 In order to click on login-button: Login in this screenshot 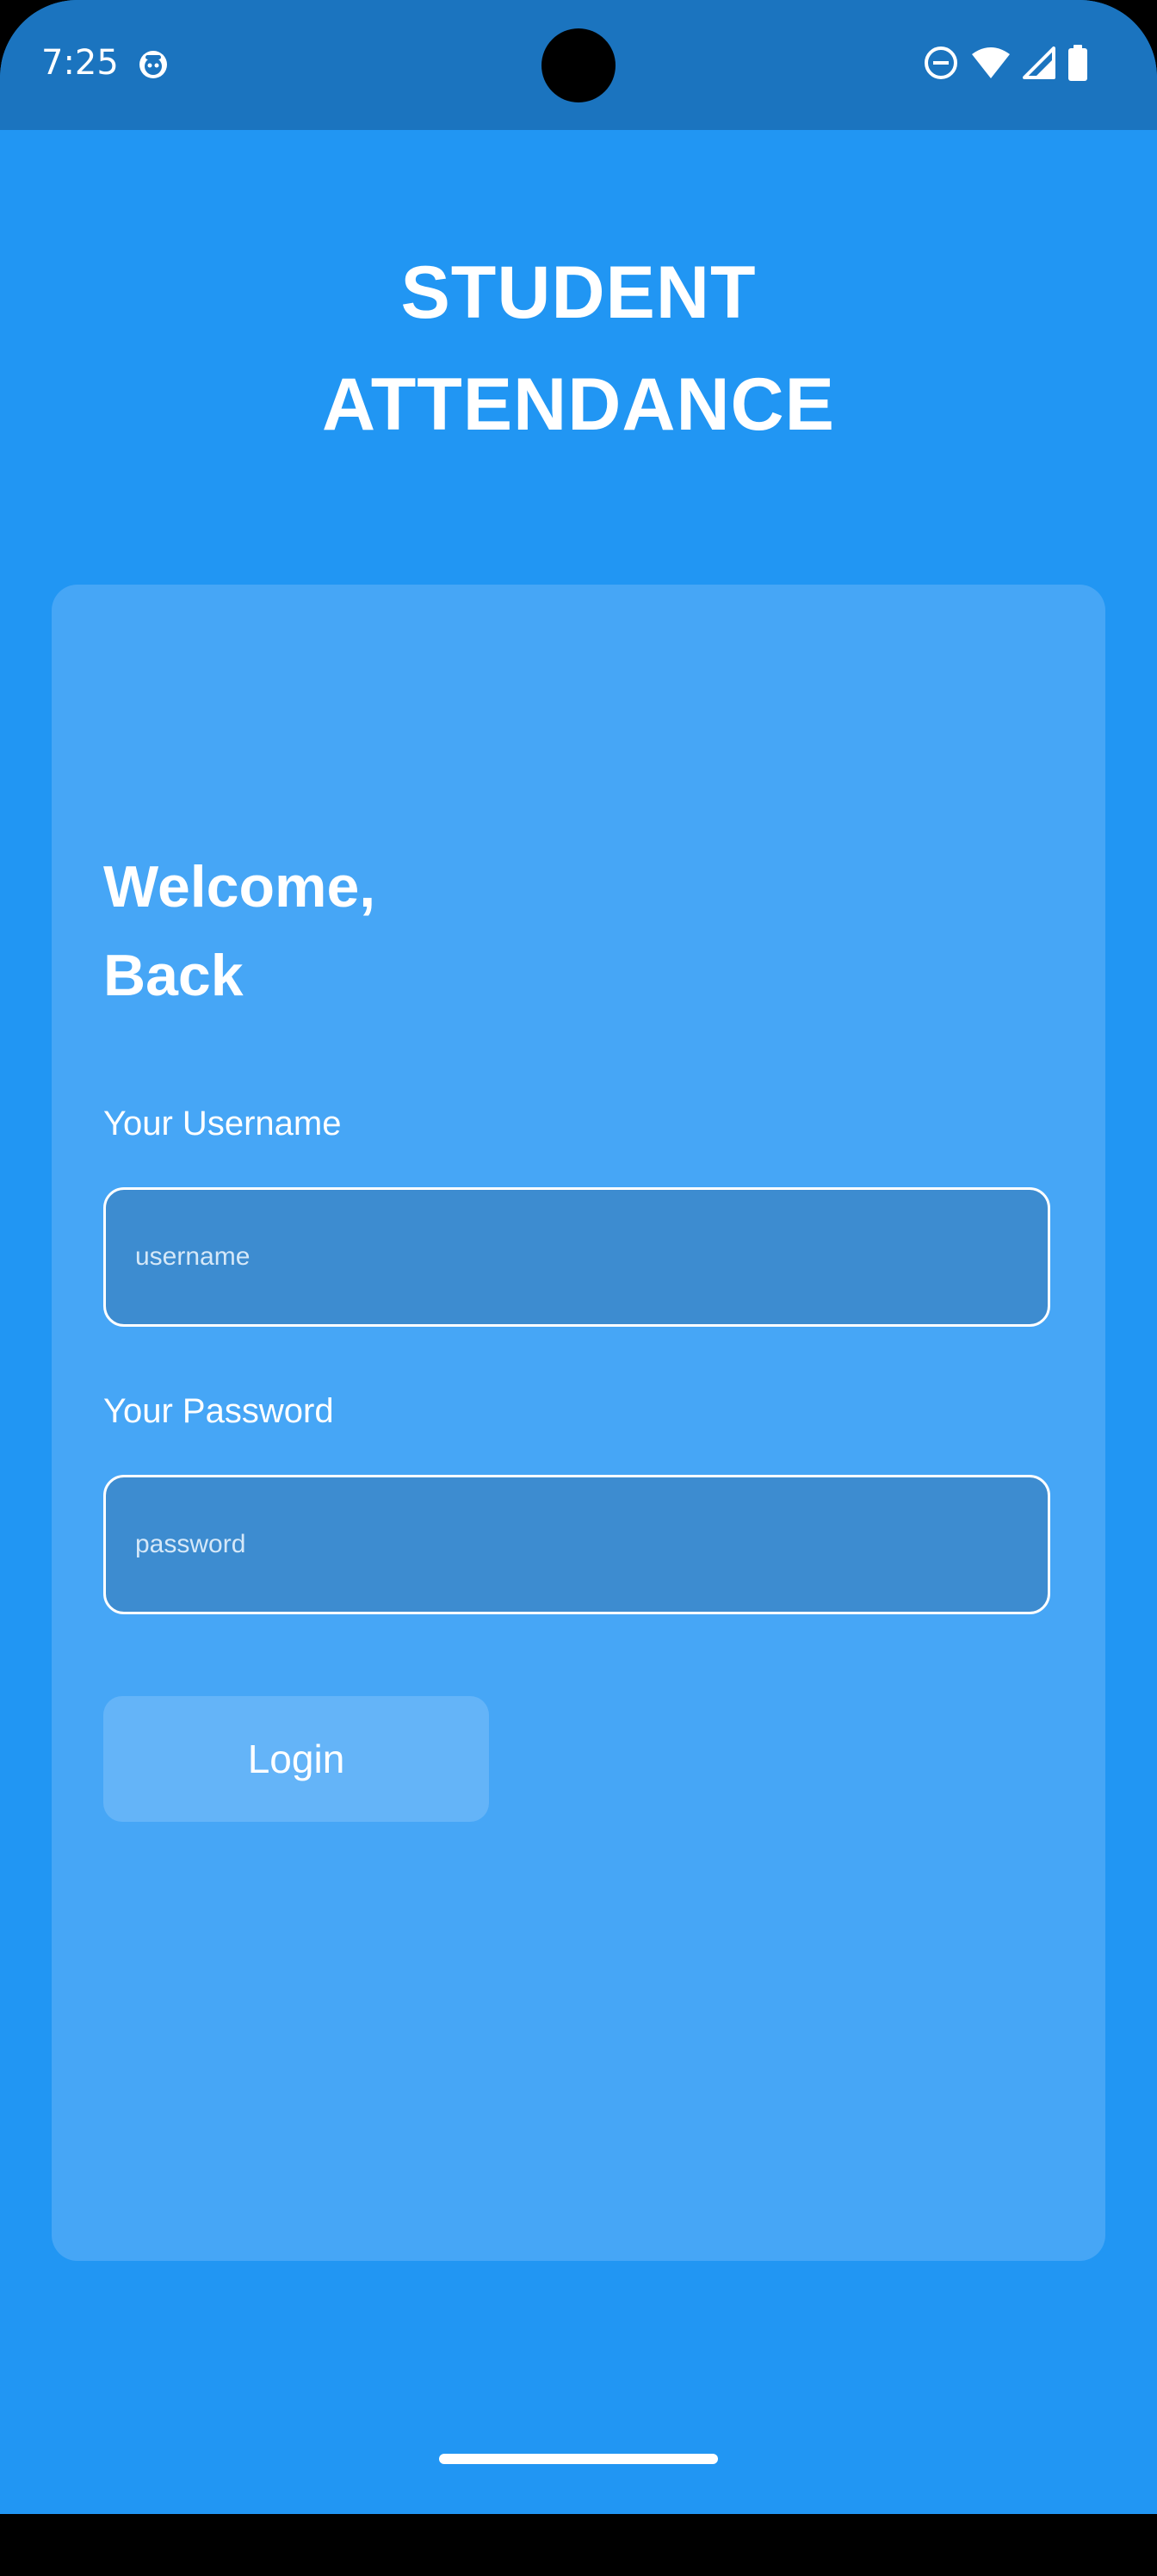, I will do `click(296, 1759)`.